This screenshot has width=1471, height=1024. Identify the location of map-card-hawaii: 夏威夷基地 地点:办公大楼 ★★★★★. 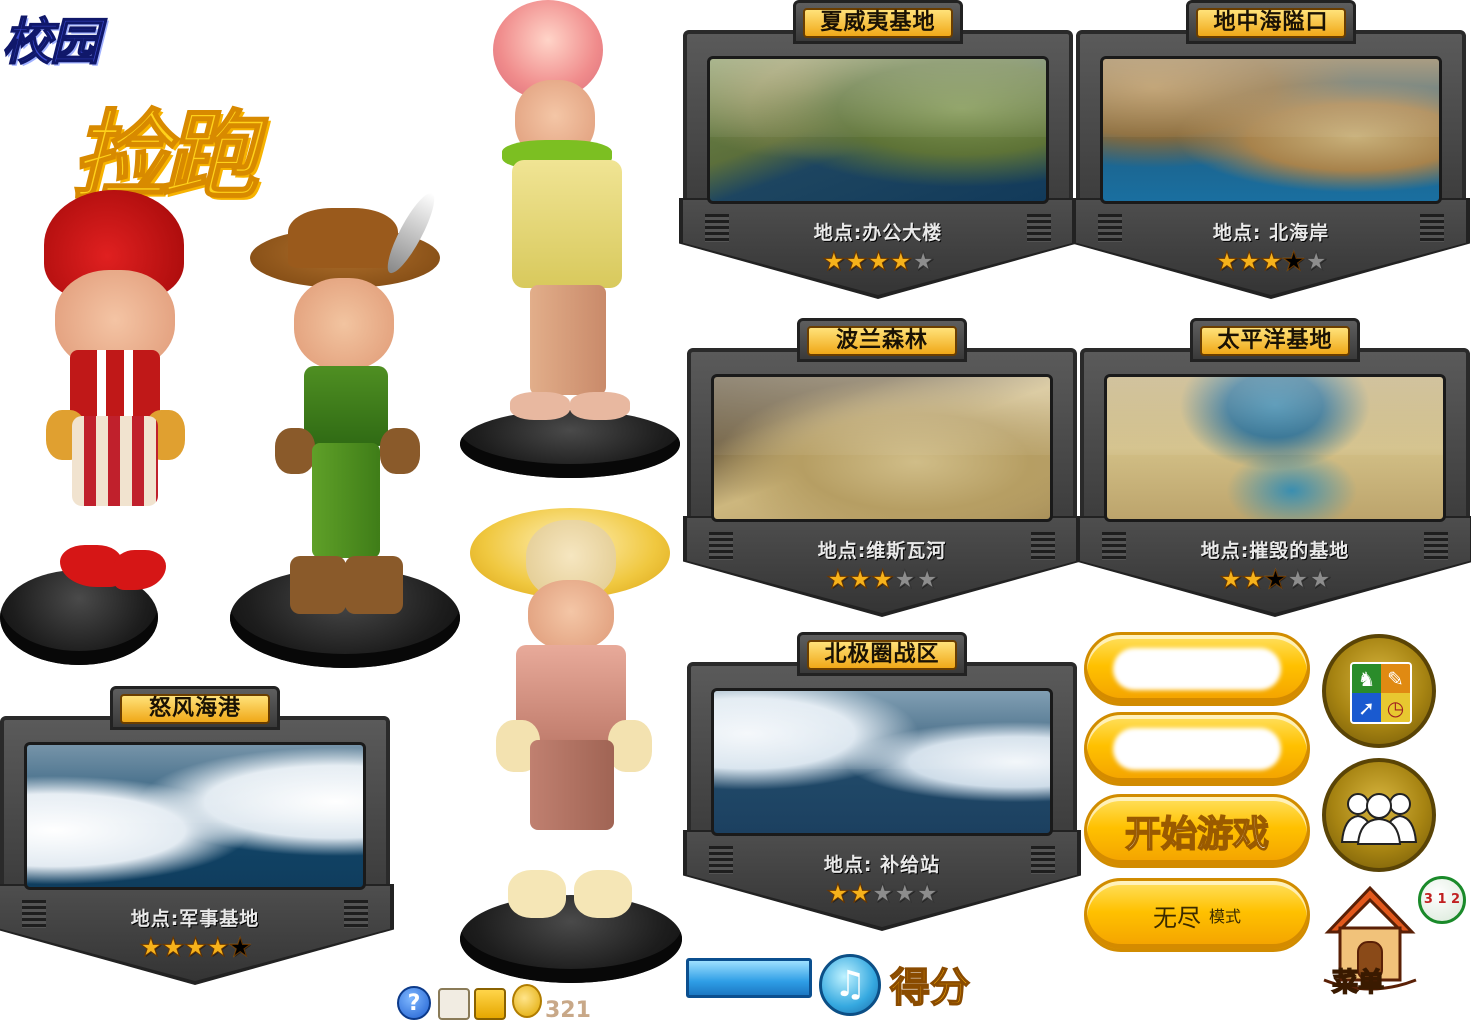
(878, 150).